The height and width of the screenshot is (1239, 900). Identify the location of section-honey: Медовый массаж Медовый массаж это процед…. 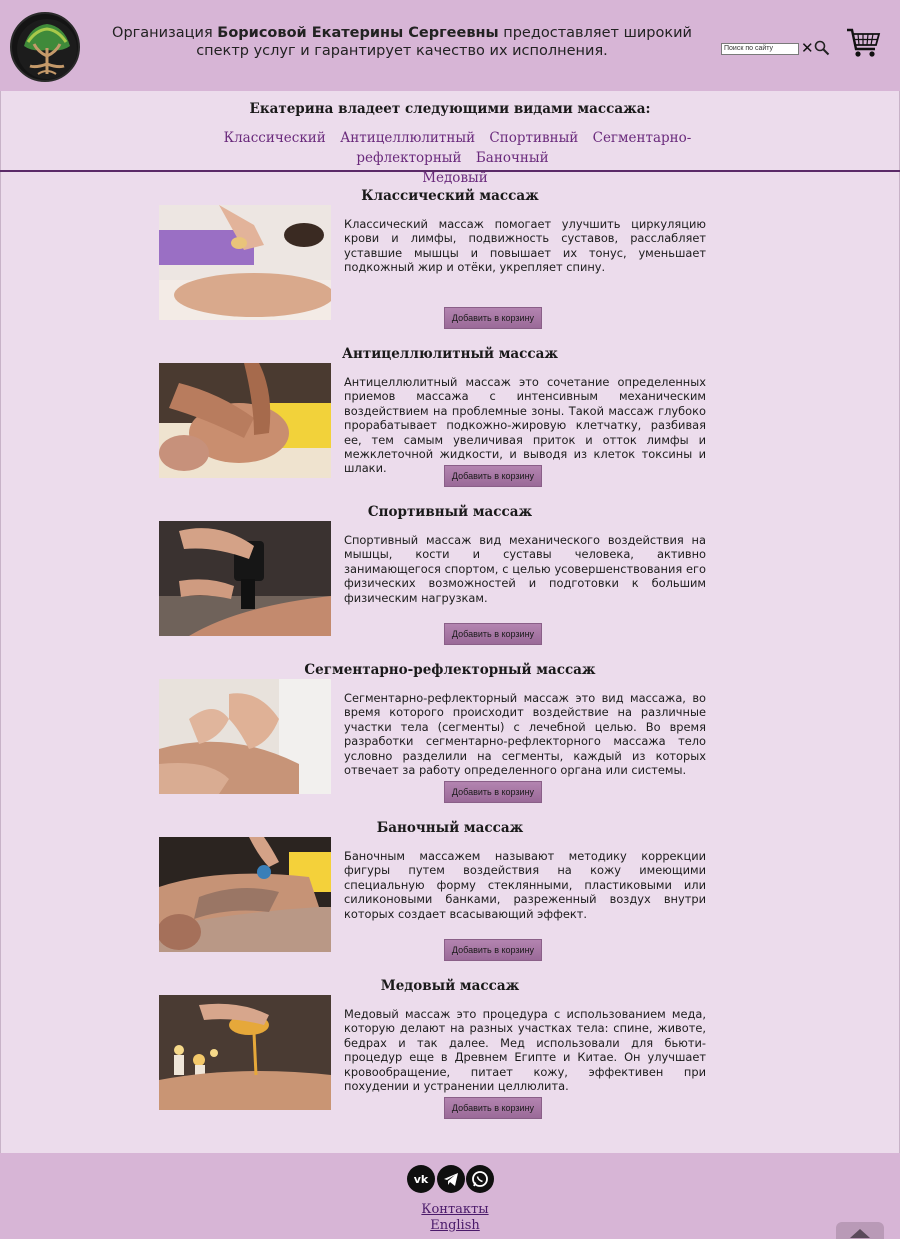
(433, 1053).